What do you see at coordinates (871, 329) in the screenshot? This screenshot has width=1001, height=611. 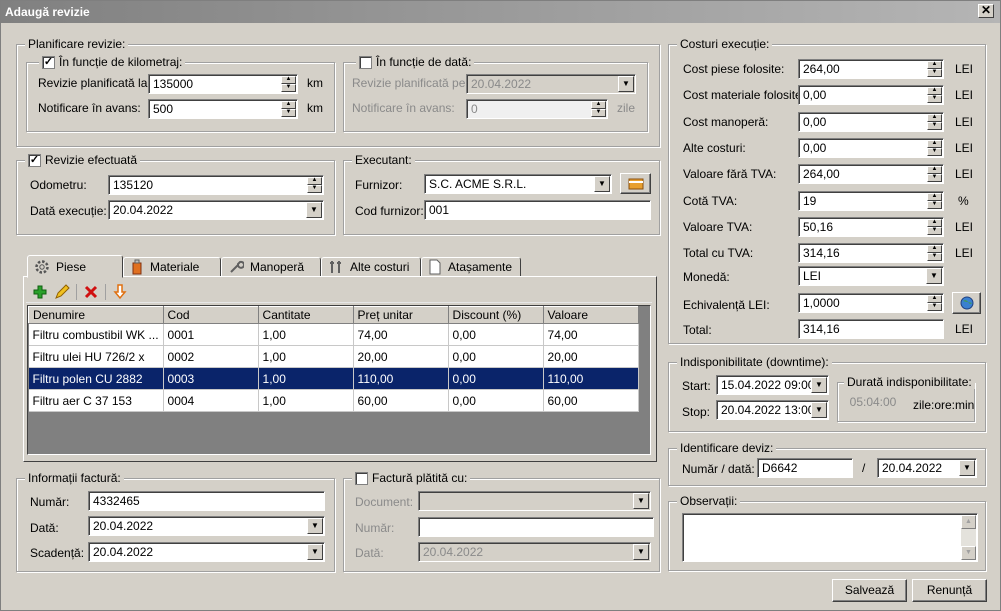 I see `total-input: 314,16` at bounding box center [871, 329].